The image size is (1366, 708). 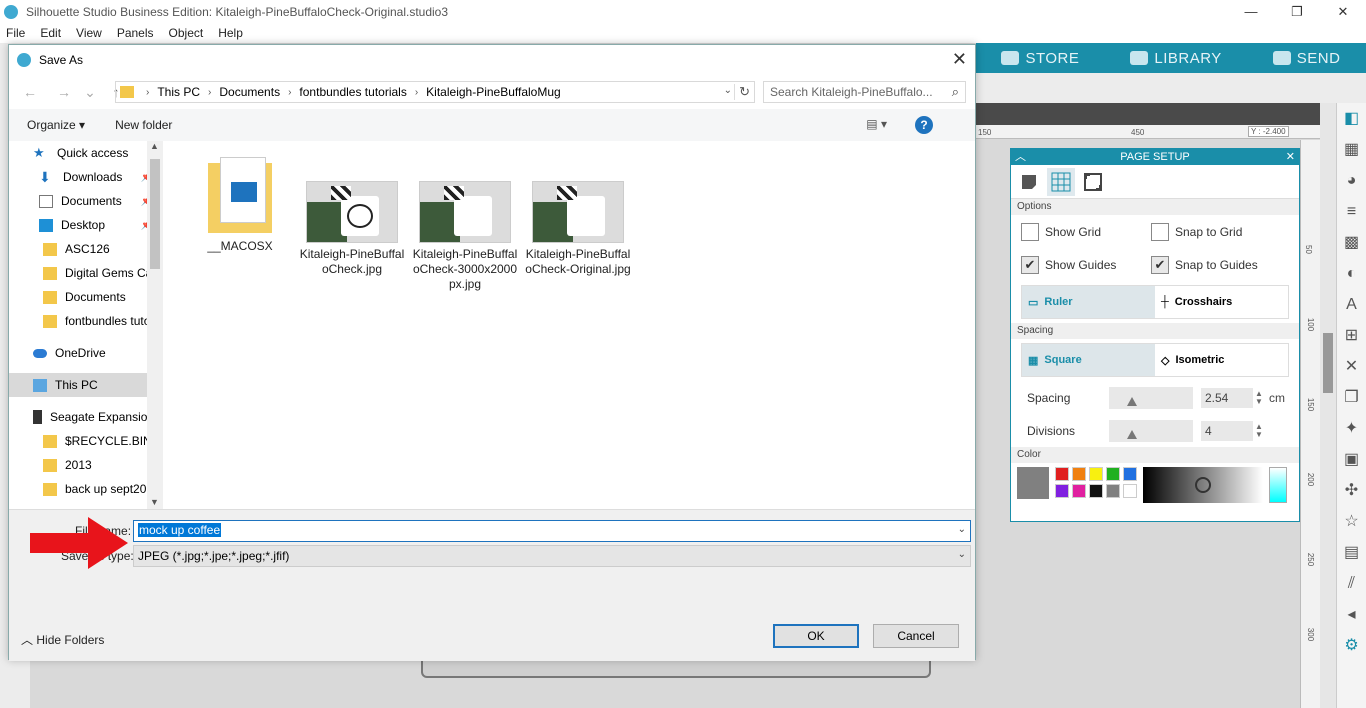 What do you see at coordinates (1227, 430) in the screenshot?
I see `divisions-input: 4` at bounding box center [1227, 430].